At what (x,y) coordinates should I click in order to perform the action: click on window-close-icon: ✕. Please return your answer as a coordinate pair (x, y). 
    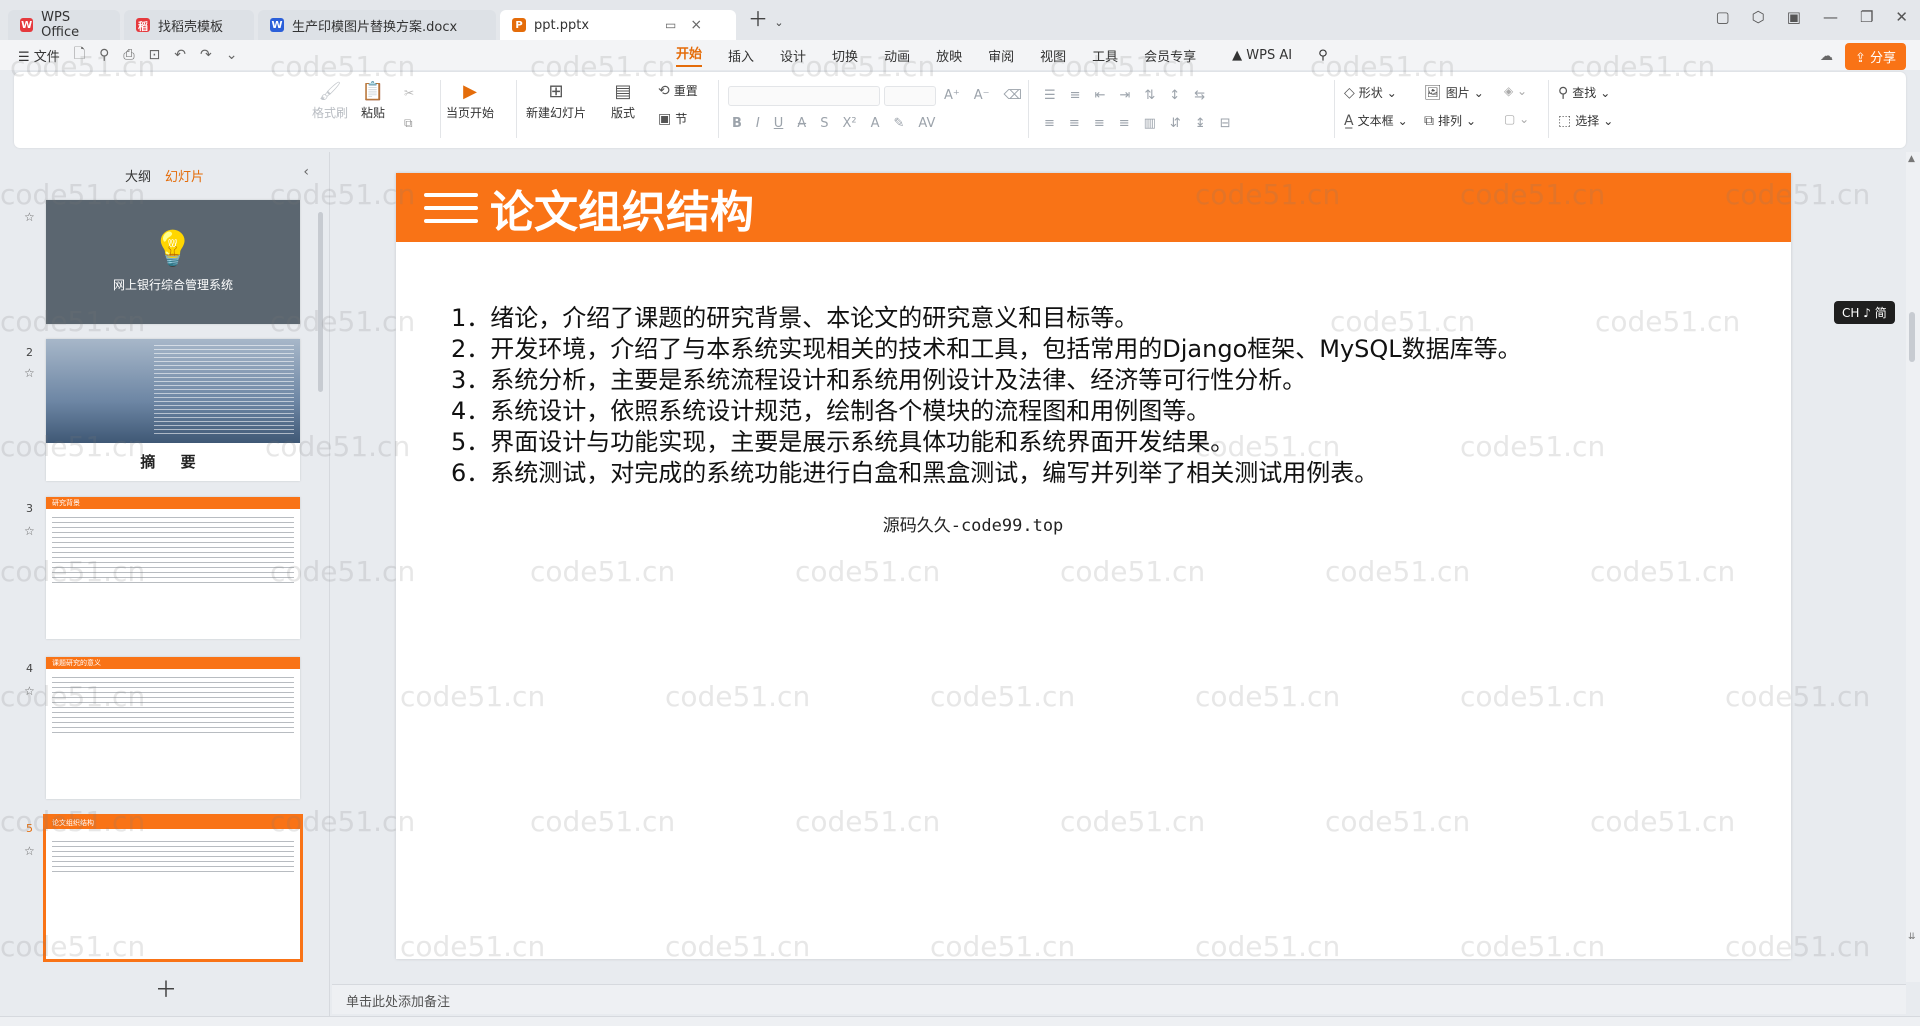
    Looking at the image, I should click on (1901, 17).